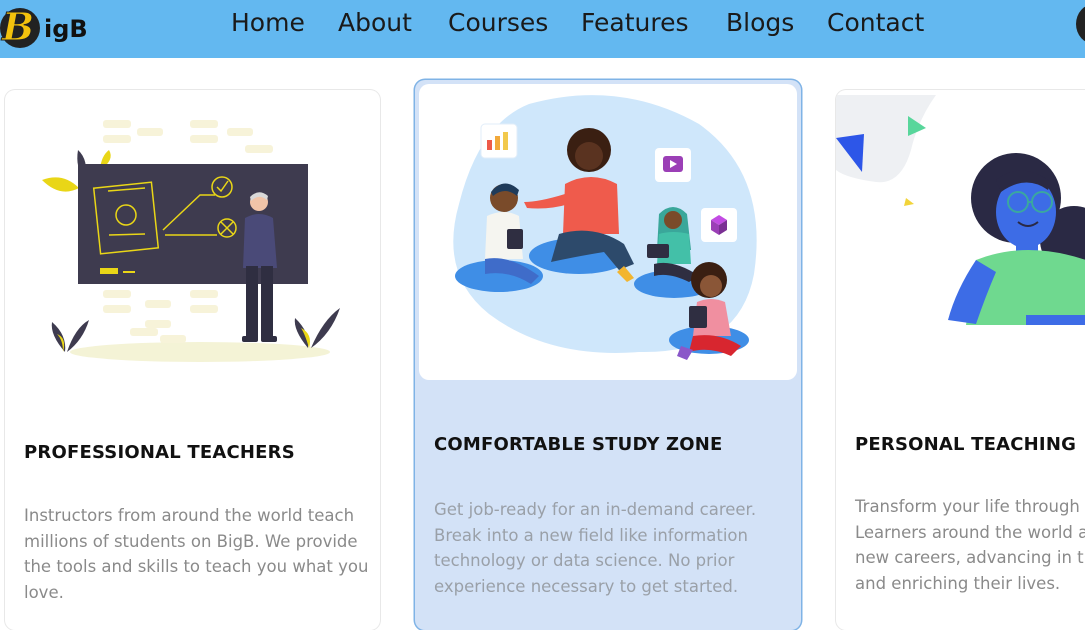 The image size is (1085, 630). I want to click on card-description-line: new careers, advancing in th, so click(970, 557).